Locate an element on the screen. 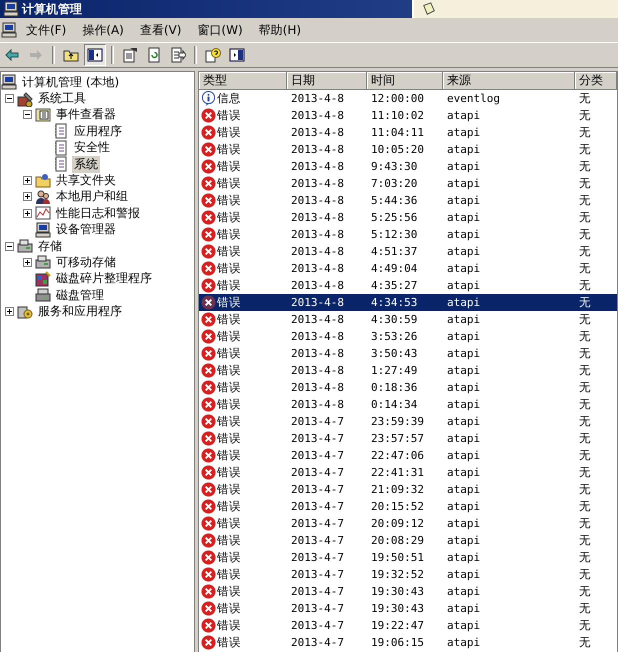 The height and width of the screenshot is (652, 618). table-cell-text: 4:35:27 is located at coordinates (394, 286).